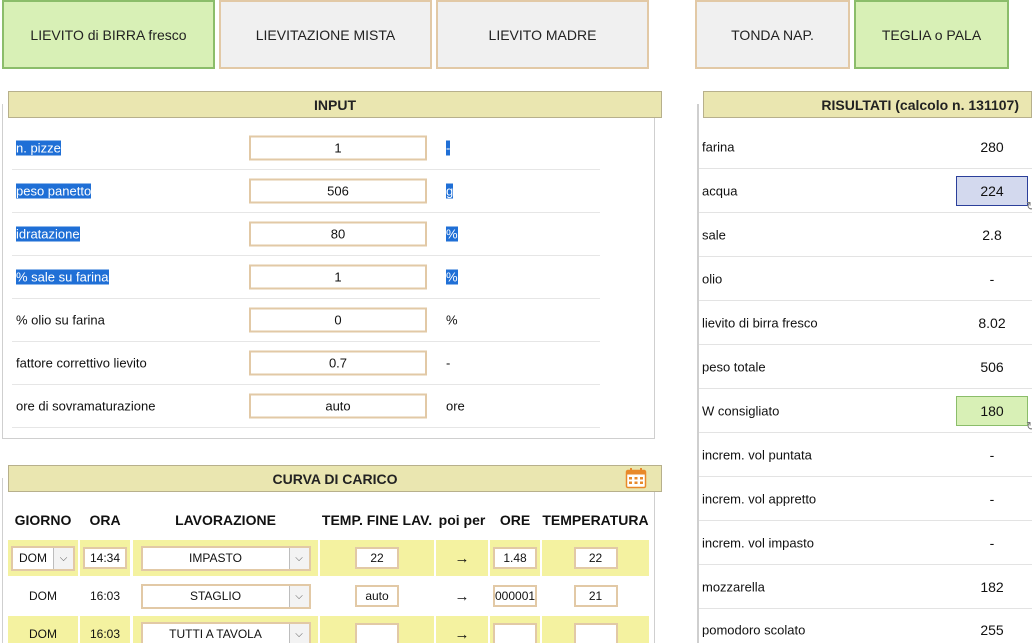 The image size is (1032, 643). I want to click on tab-tonda-nap: TONDA NAP., so click(772, 34).